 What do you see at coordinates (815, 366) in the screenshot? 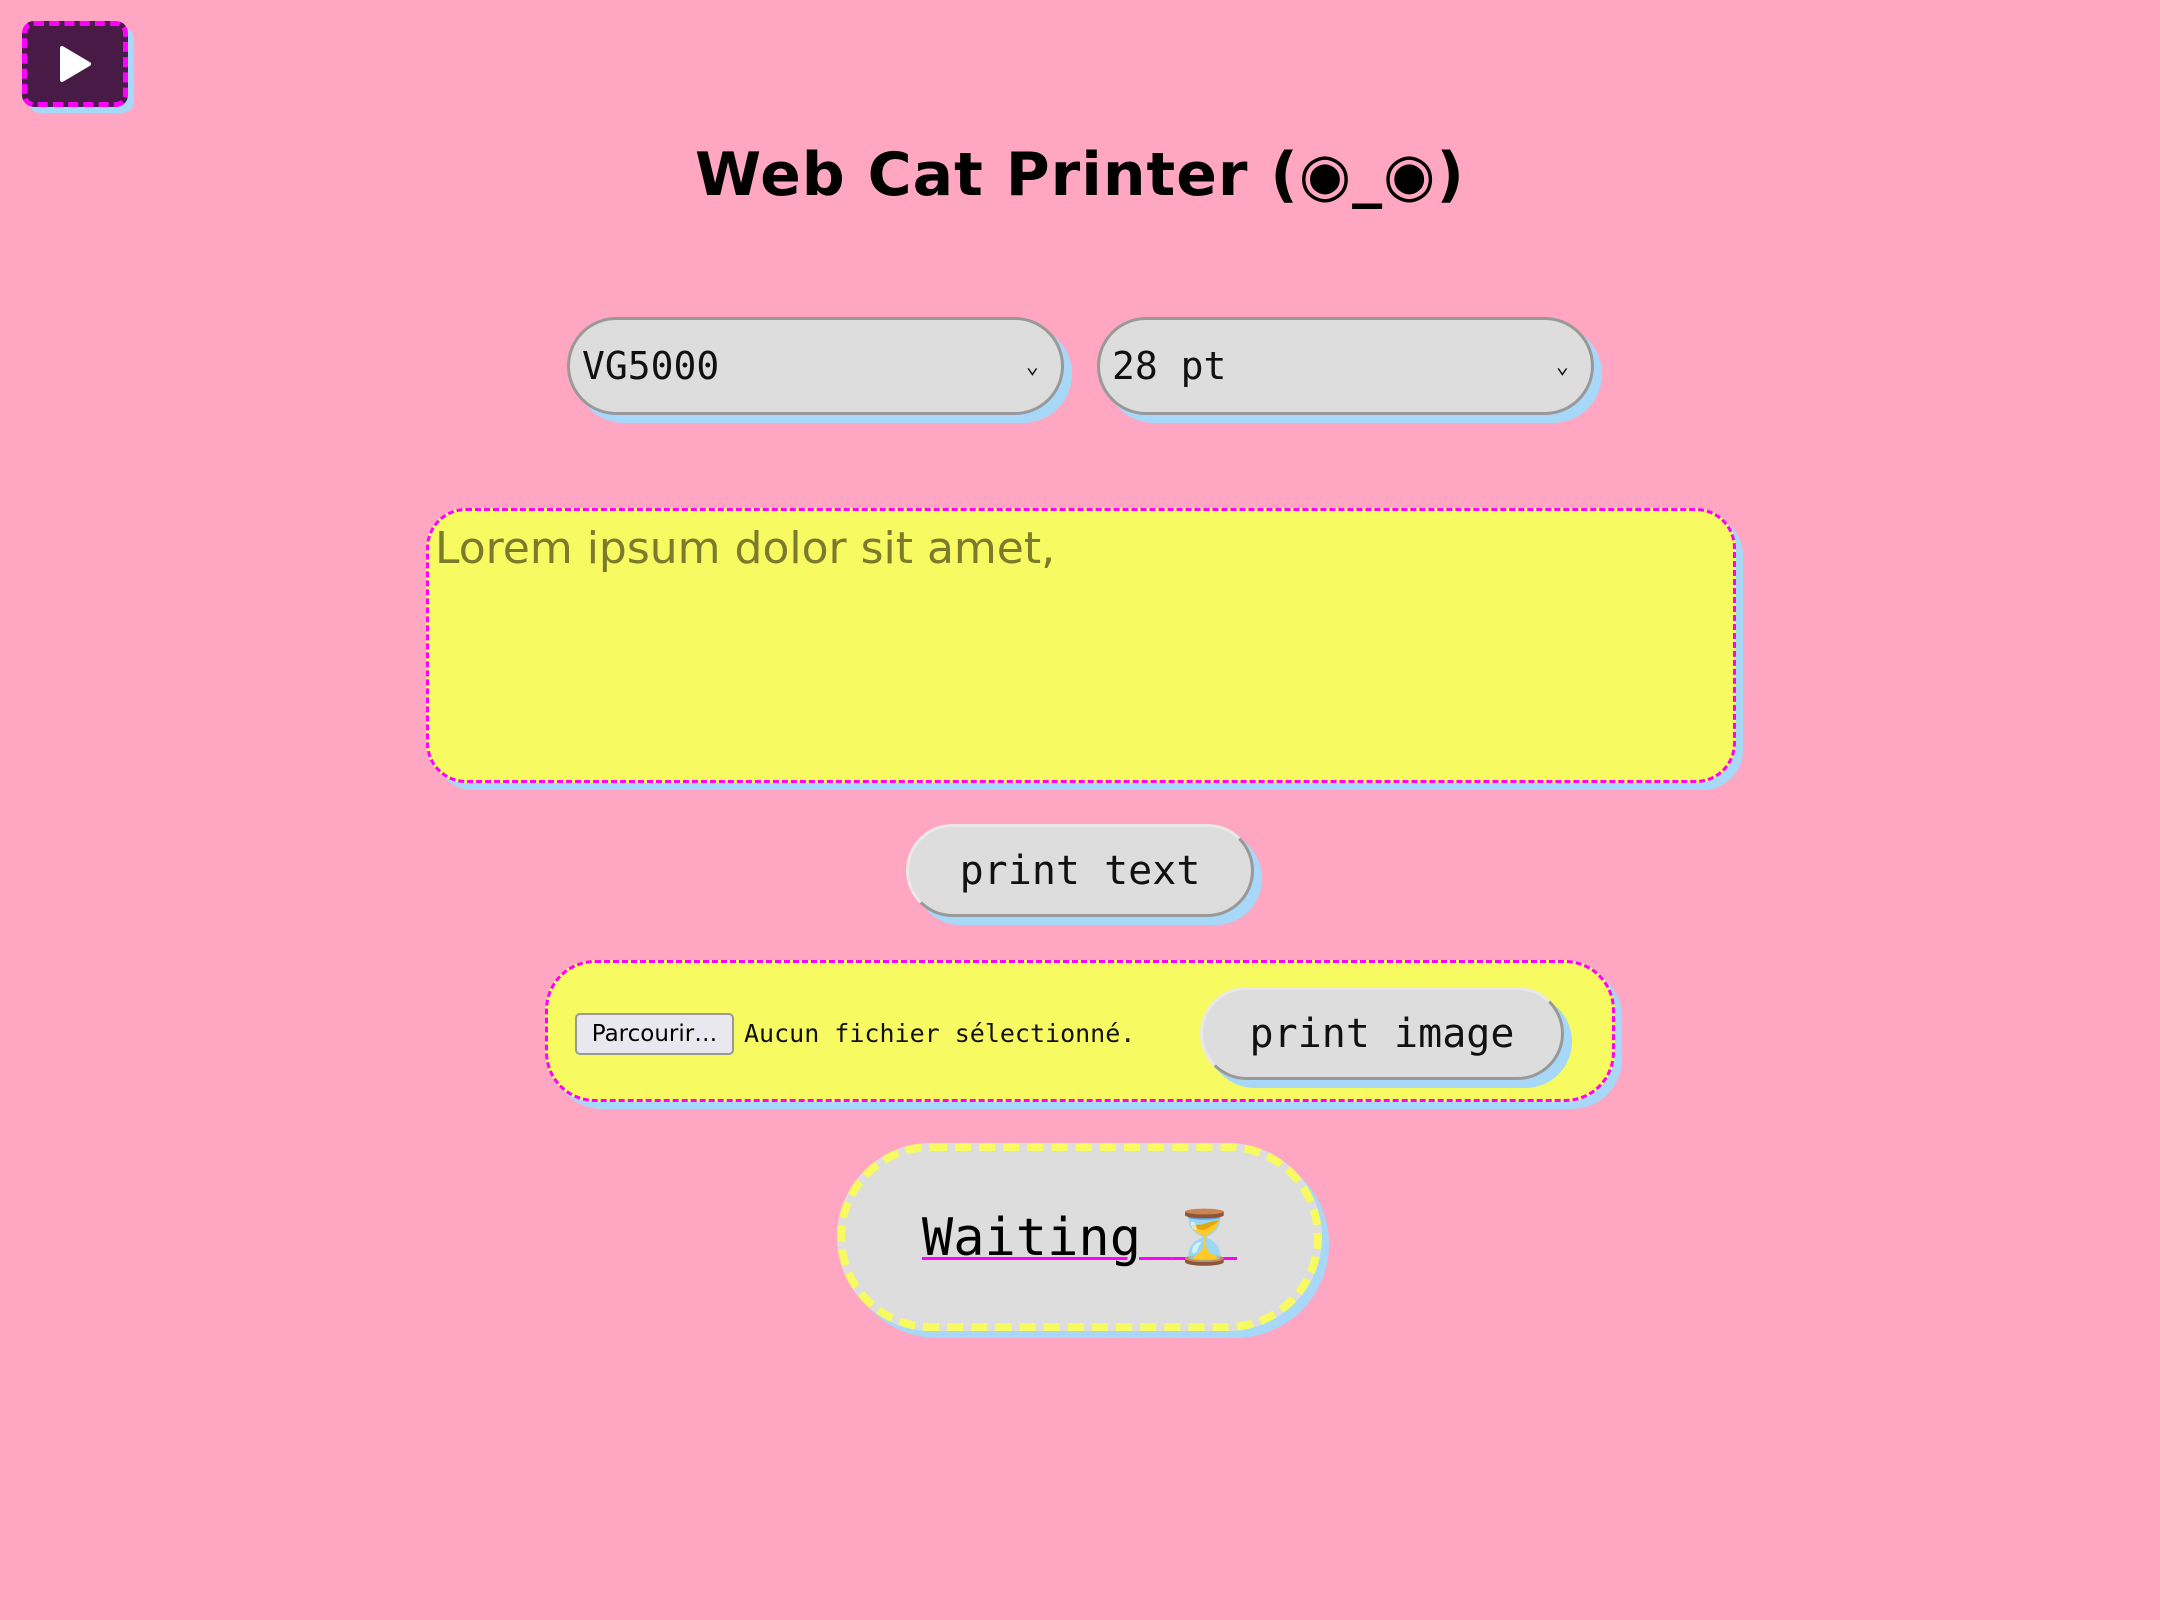
I see `font-select: VG5000 ⌄` at bounding box center [815, 366].